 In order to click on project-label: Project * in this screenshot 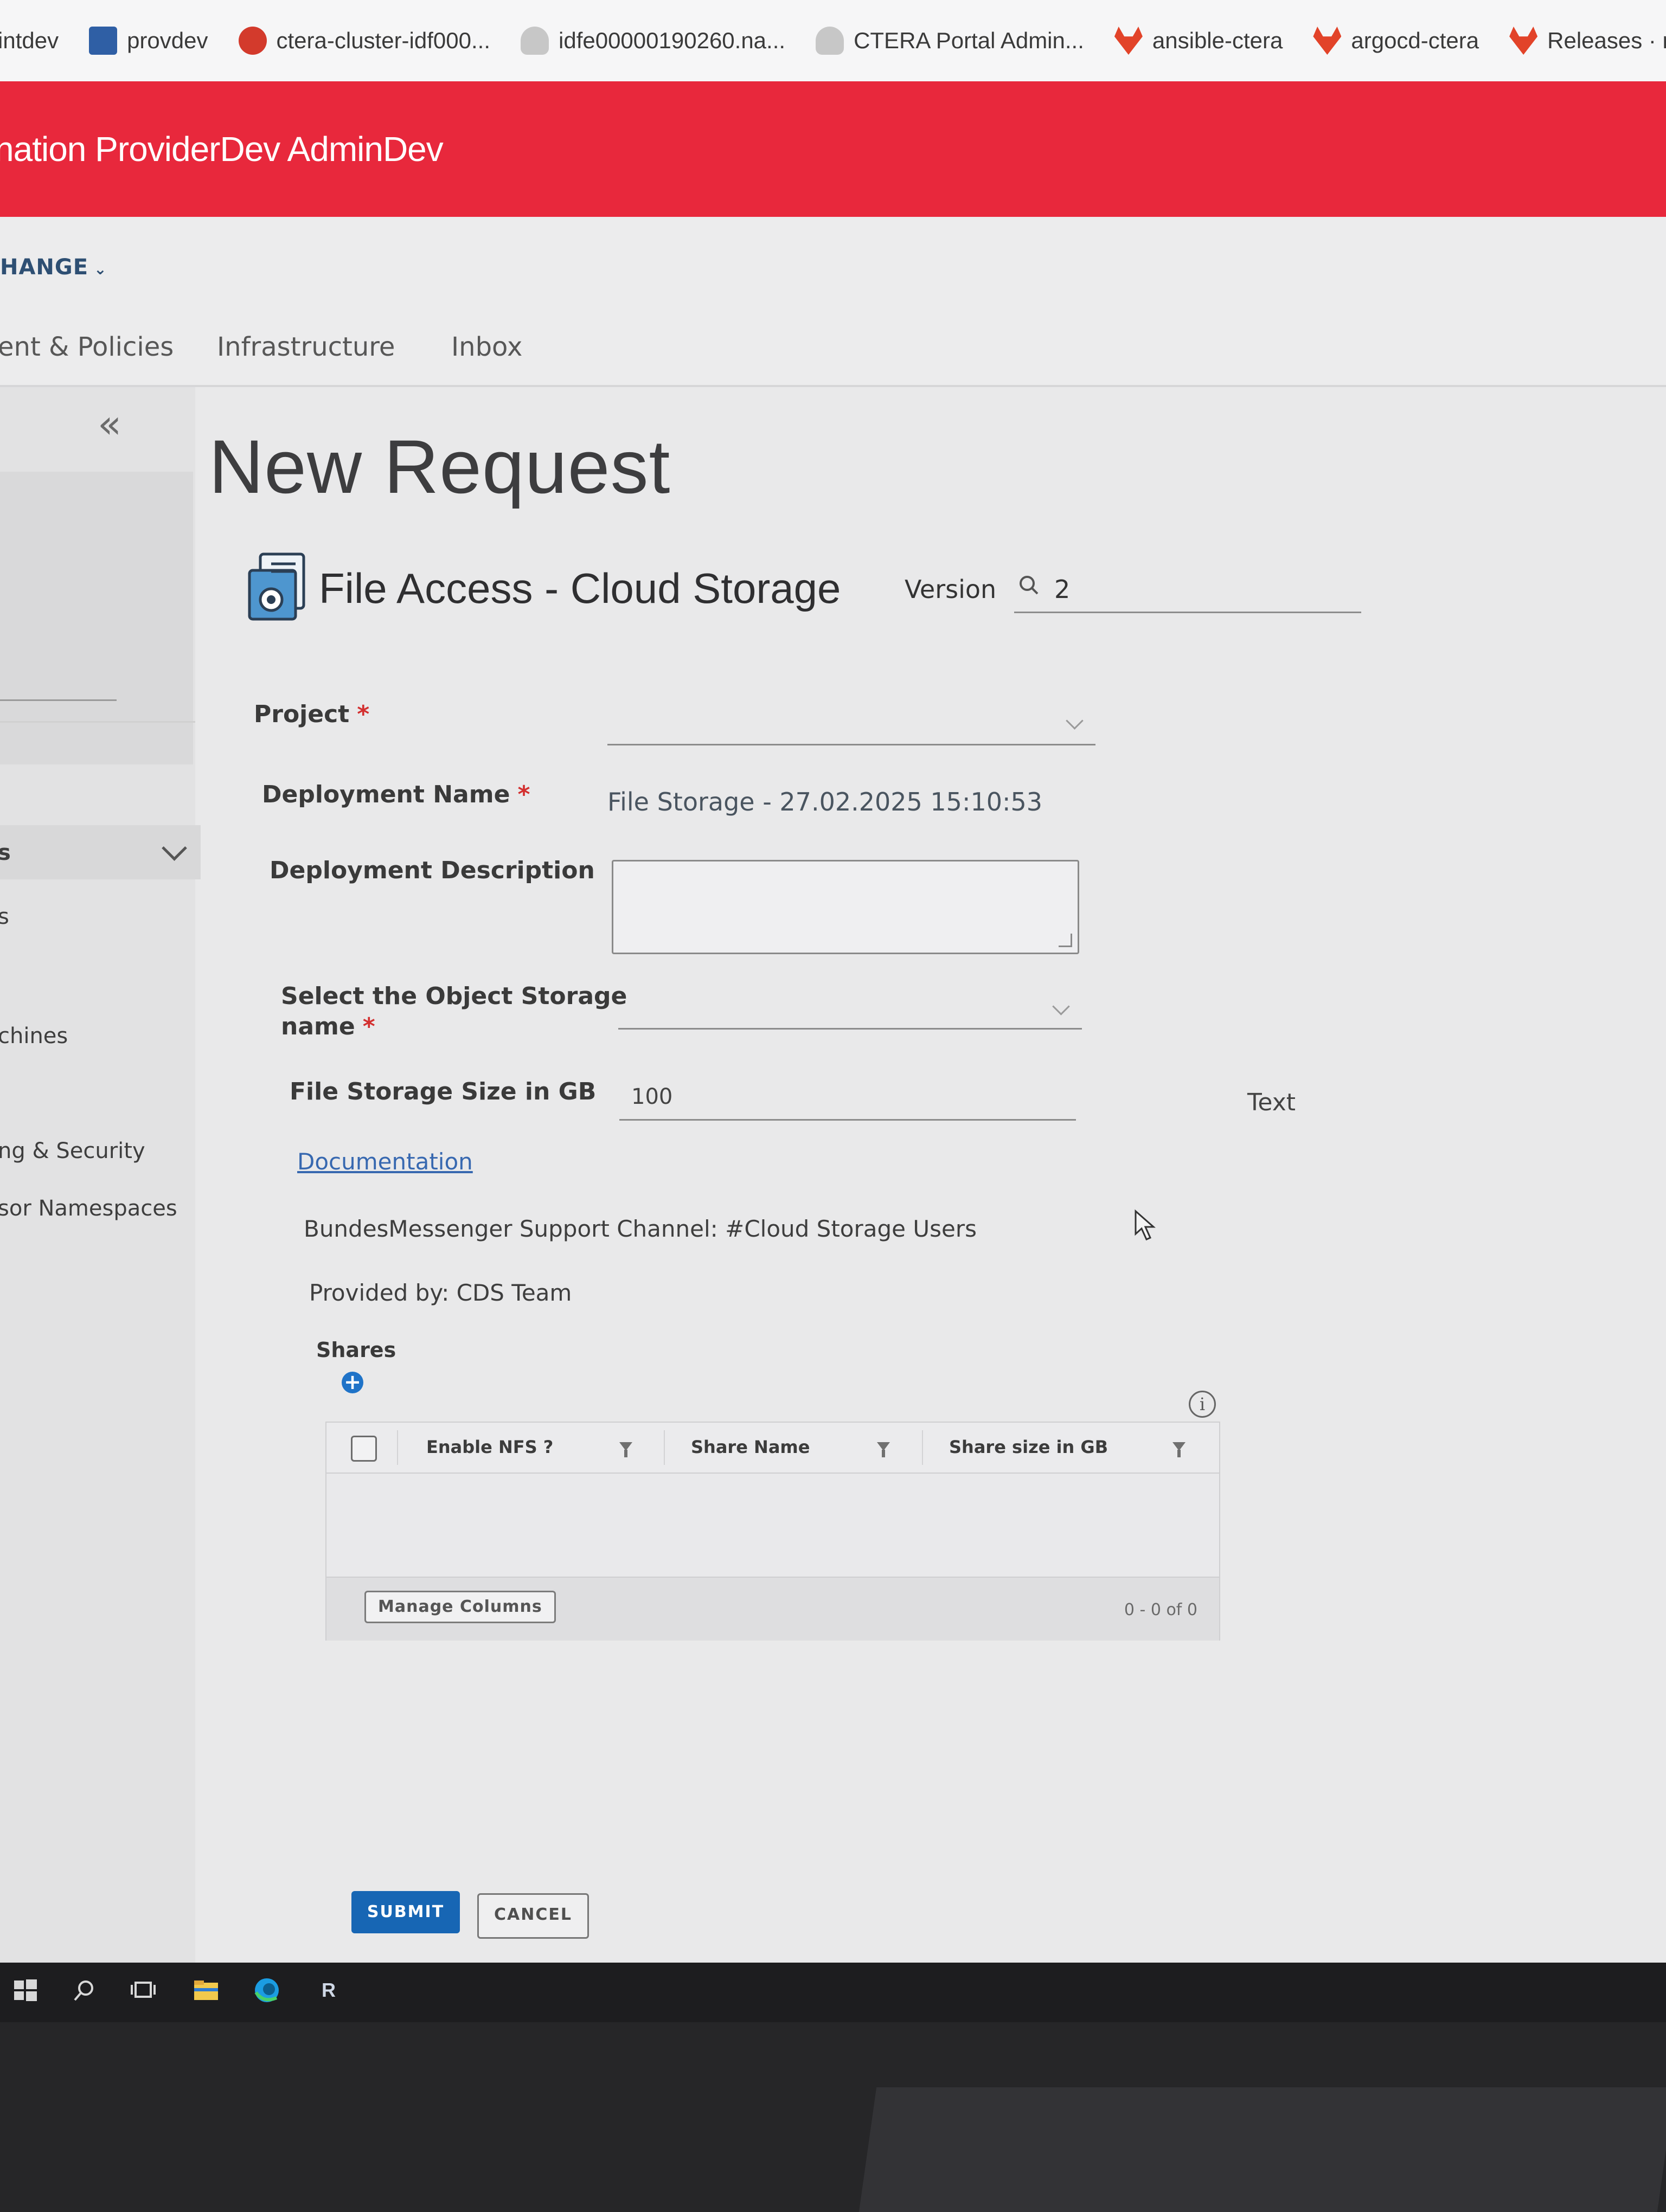, I will do `click(311, 714)`.